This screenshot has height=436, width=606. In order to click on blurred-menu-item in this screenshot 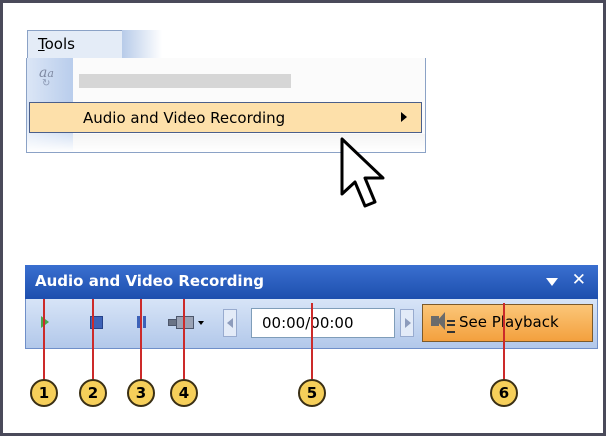, I will do `click(185, 81)`.